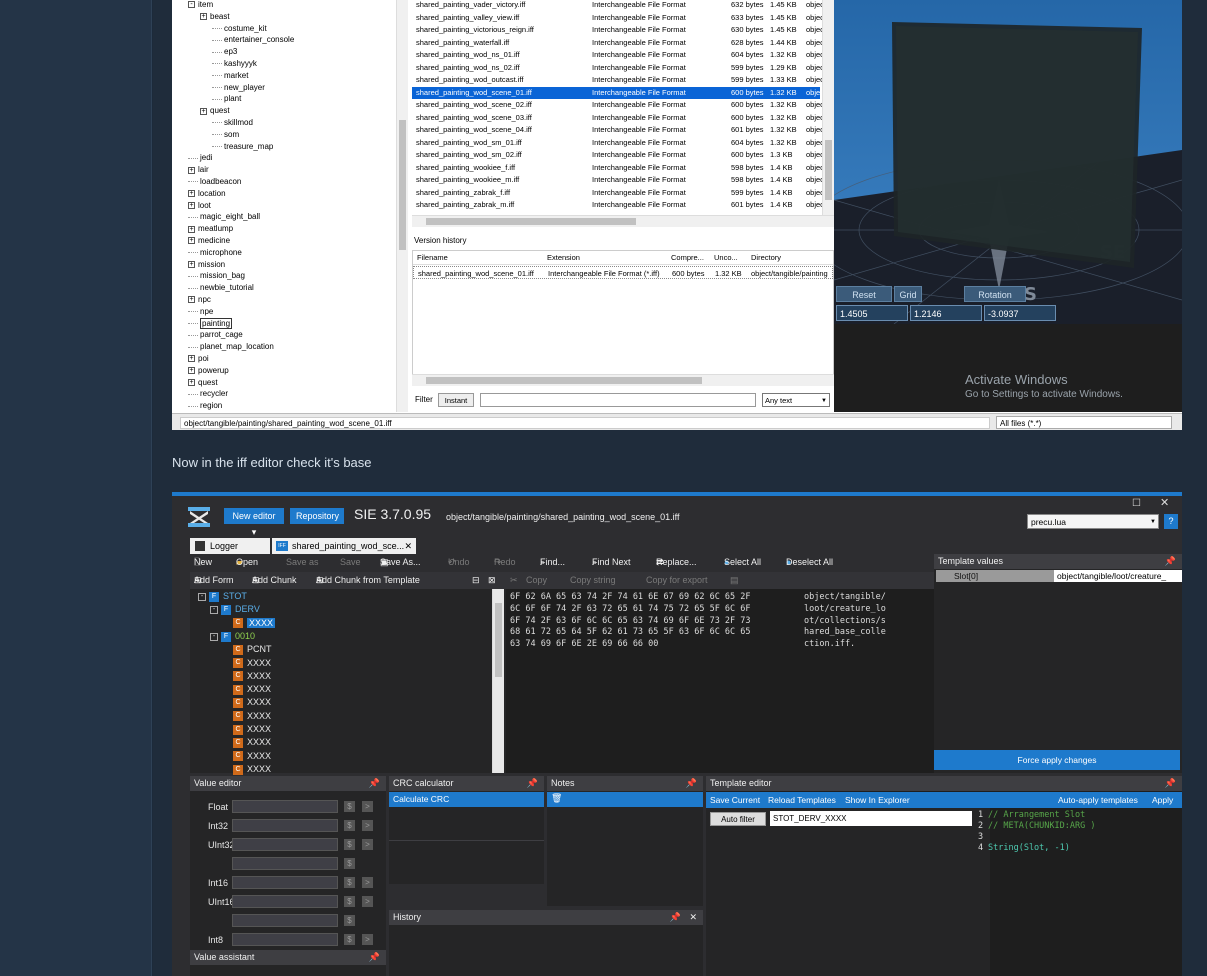  What do you see at coordinates (1093, 521) in the screenshot?
I see `script-select: precu.lua ▼` at bounding box center [1093, 521].